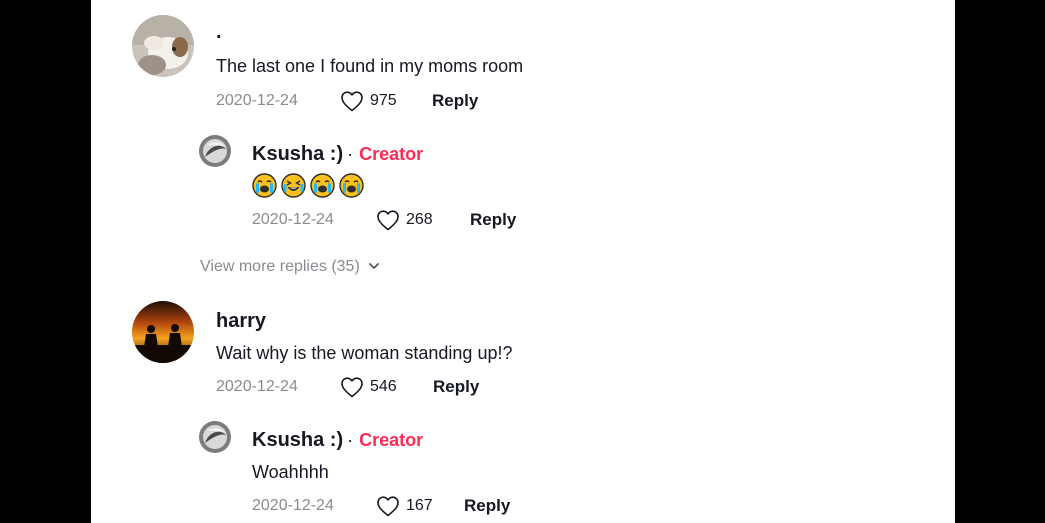 This screenshot has width=1045, height=523. I want to click on like-count: 546, so click(383, 386).